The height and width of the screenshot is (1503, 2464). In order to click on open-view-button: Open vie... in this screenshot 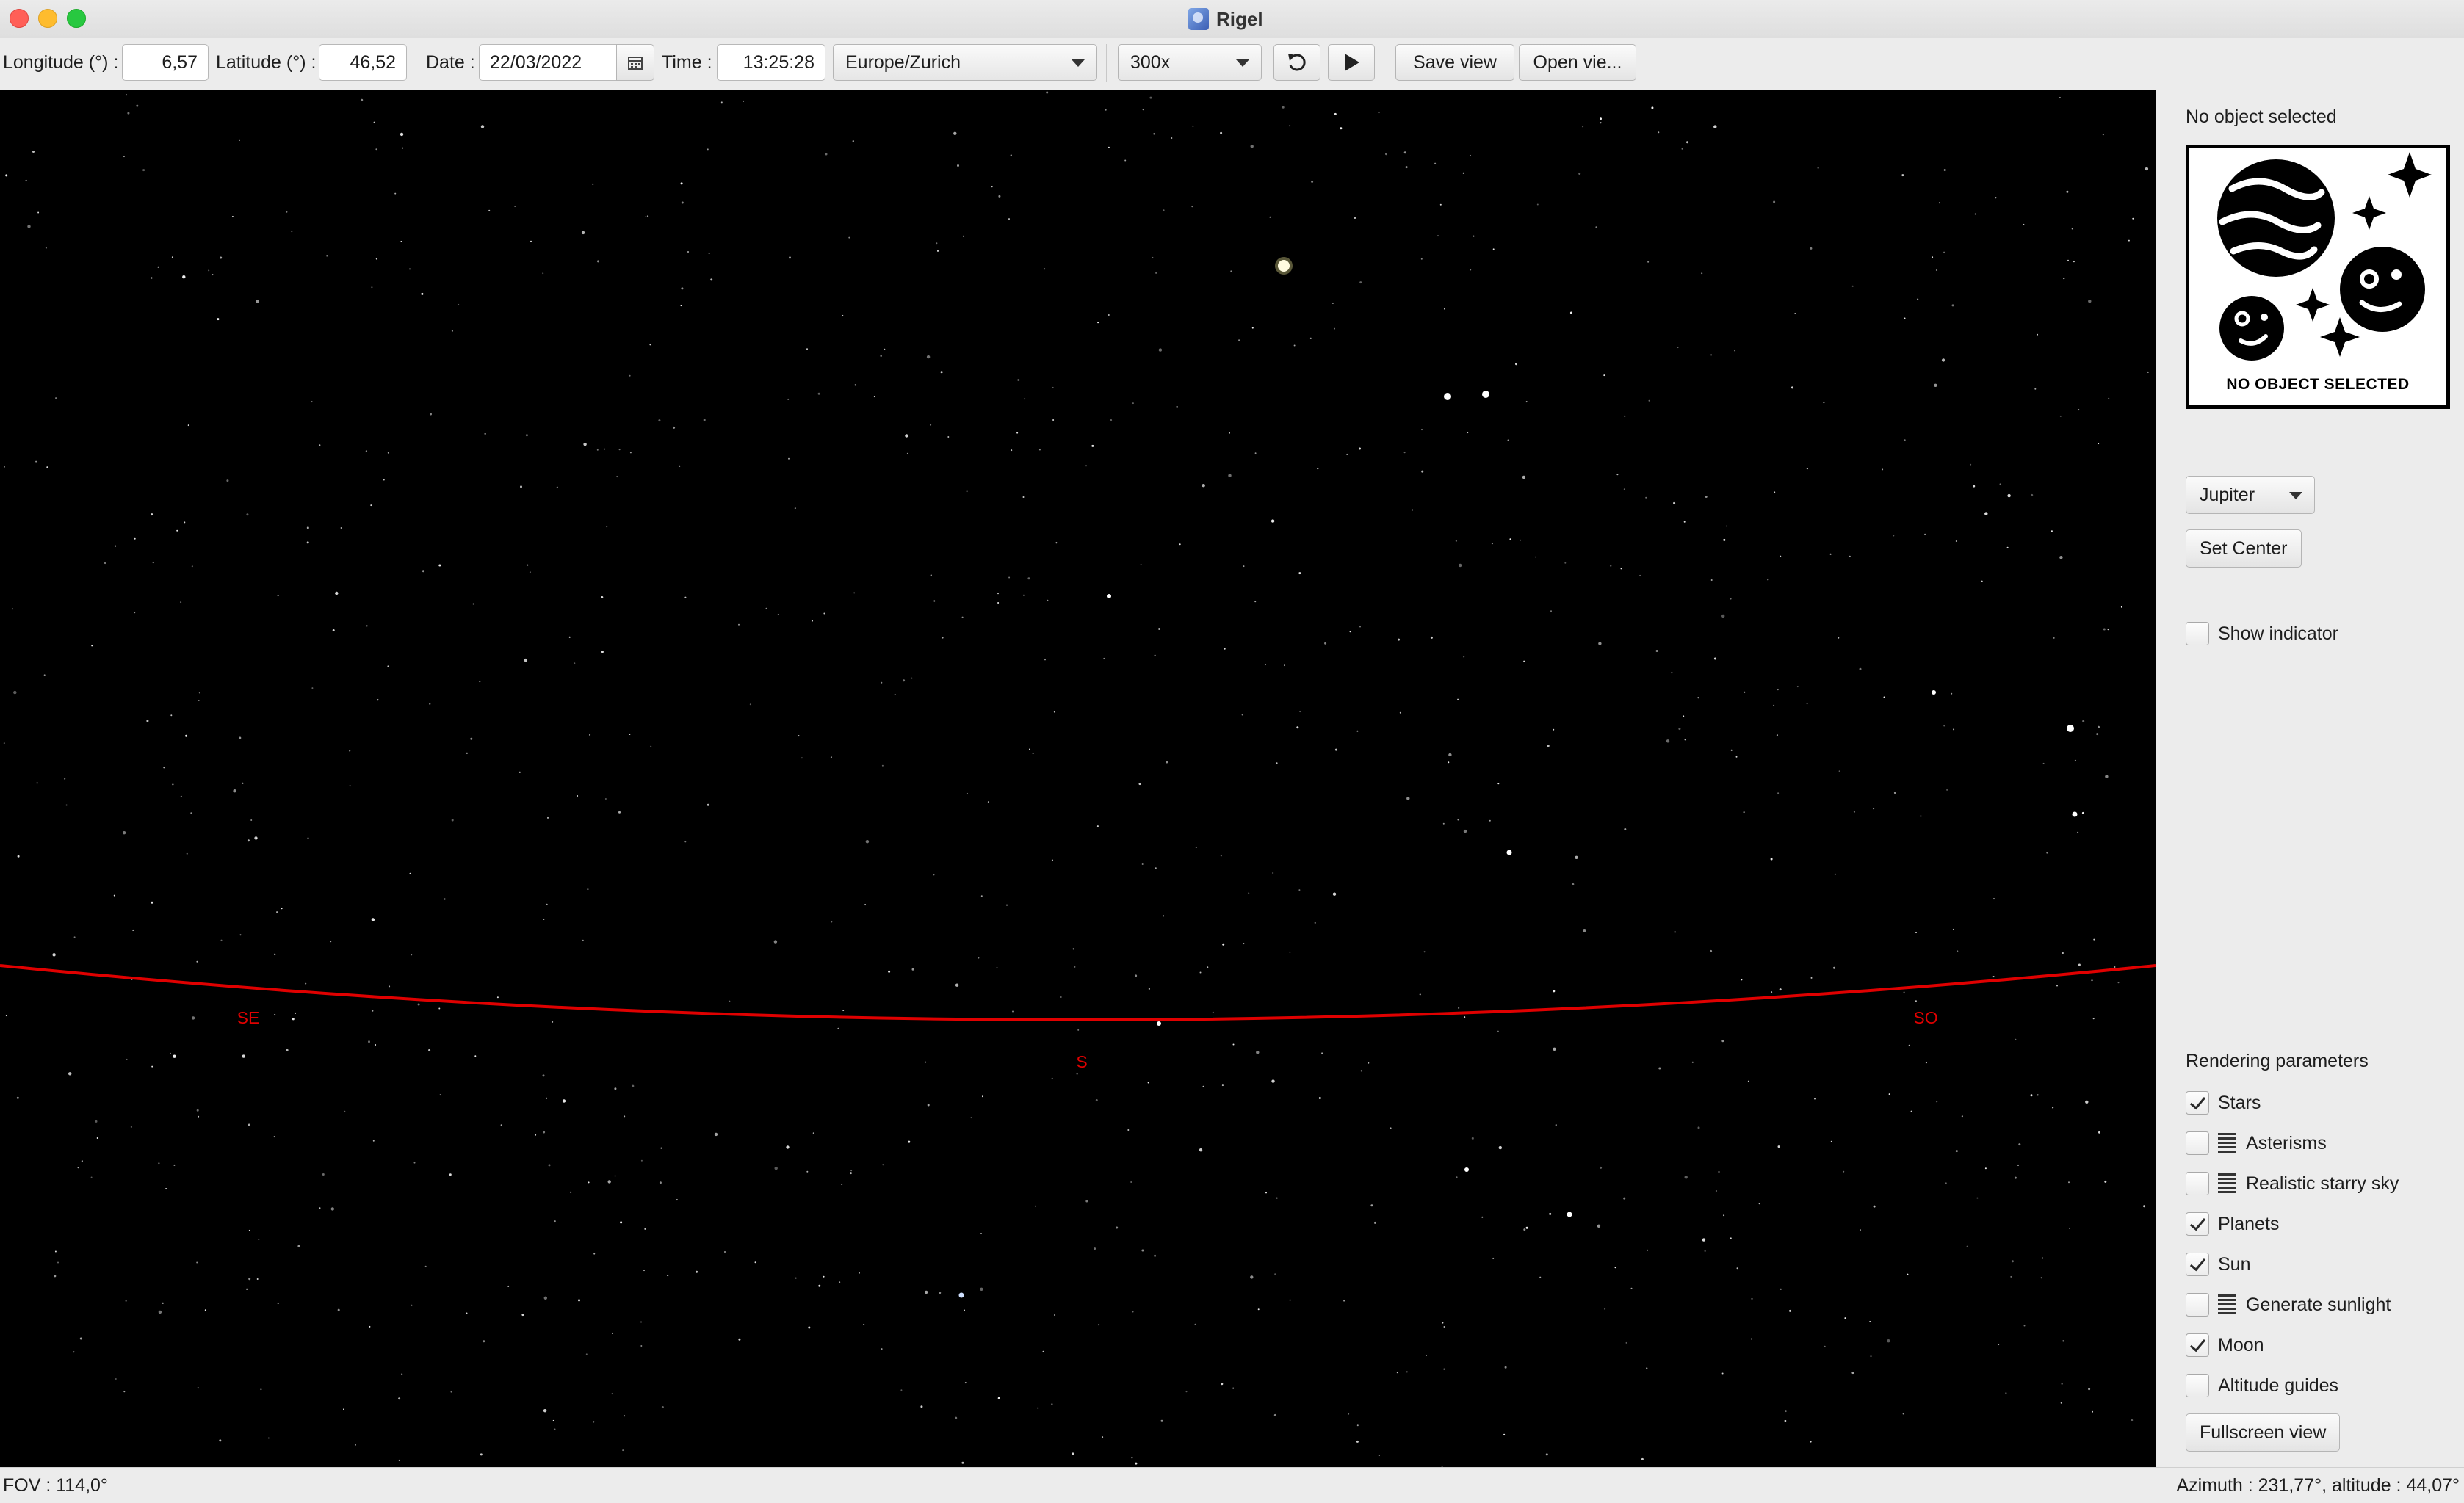, I will do `click(1577, 62)`.